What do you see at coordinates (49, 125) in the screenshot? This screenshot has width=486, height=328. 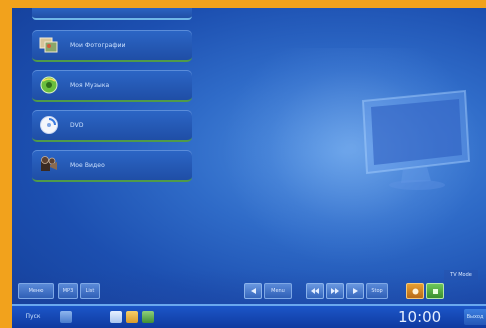 I see `dvd-icon` at bounding box center [49, 125].